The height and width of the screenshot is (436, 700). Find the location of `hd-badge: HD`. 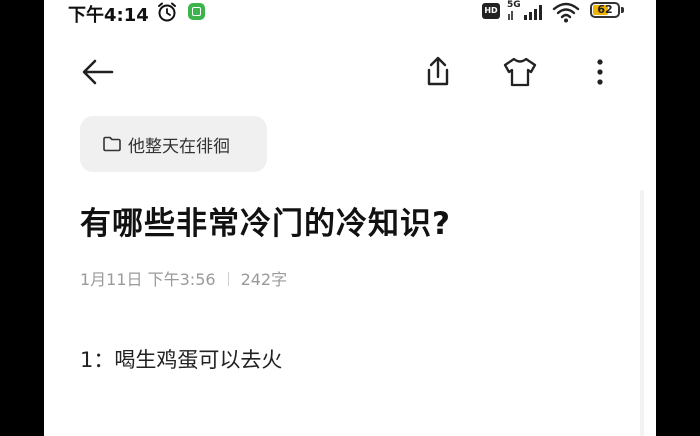

hd-badge: HD is located at coordinates (491, 11).